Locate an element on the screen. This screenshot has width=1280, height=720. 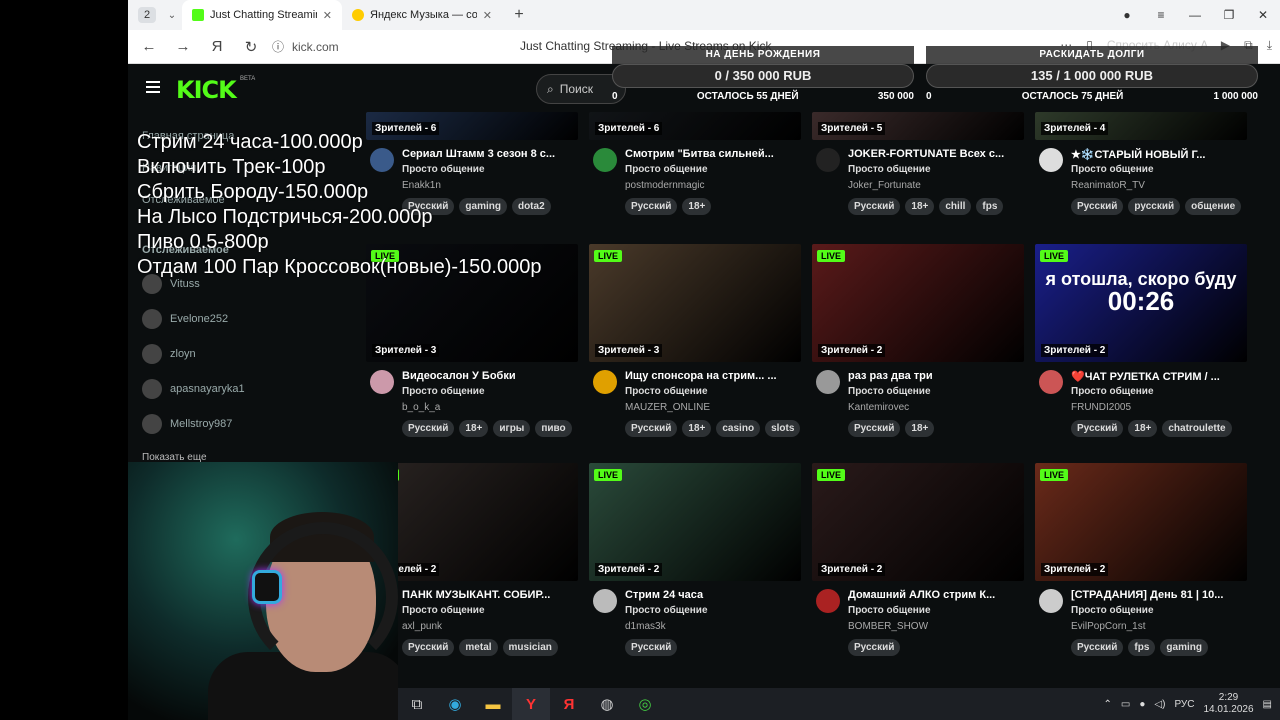
volume-icon: ◁) is located at coordinates (1159, 704).